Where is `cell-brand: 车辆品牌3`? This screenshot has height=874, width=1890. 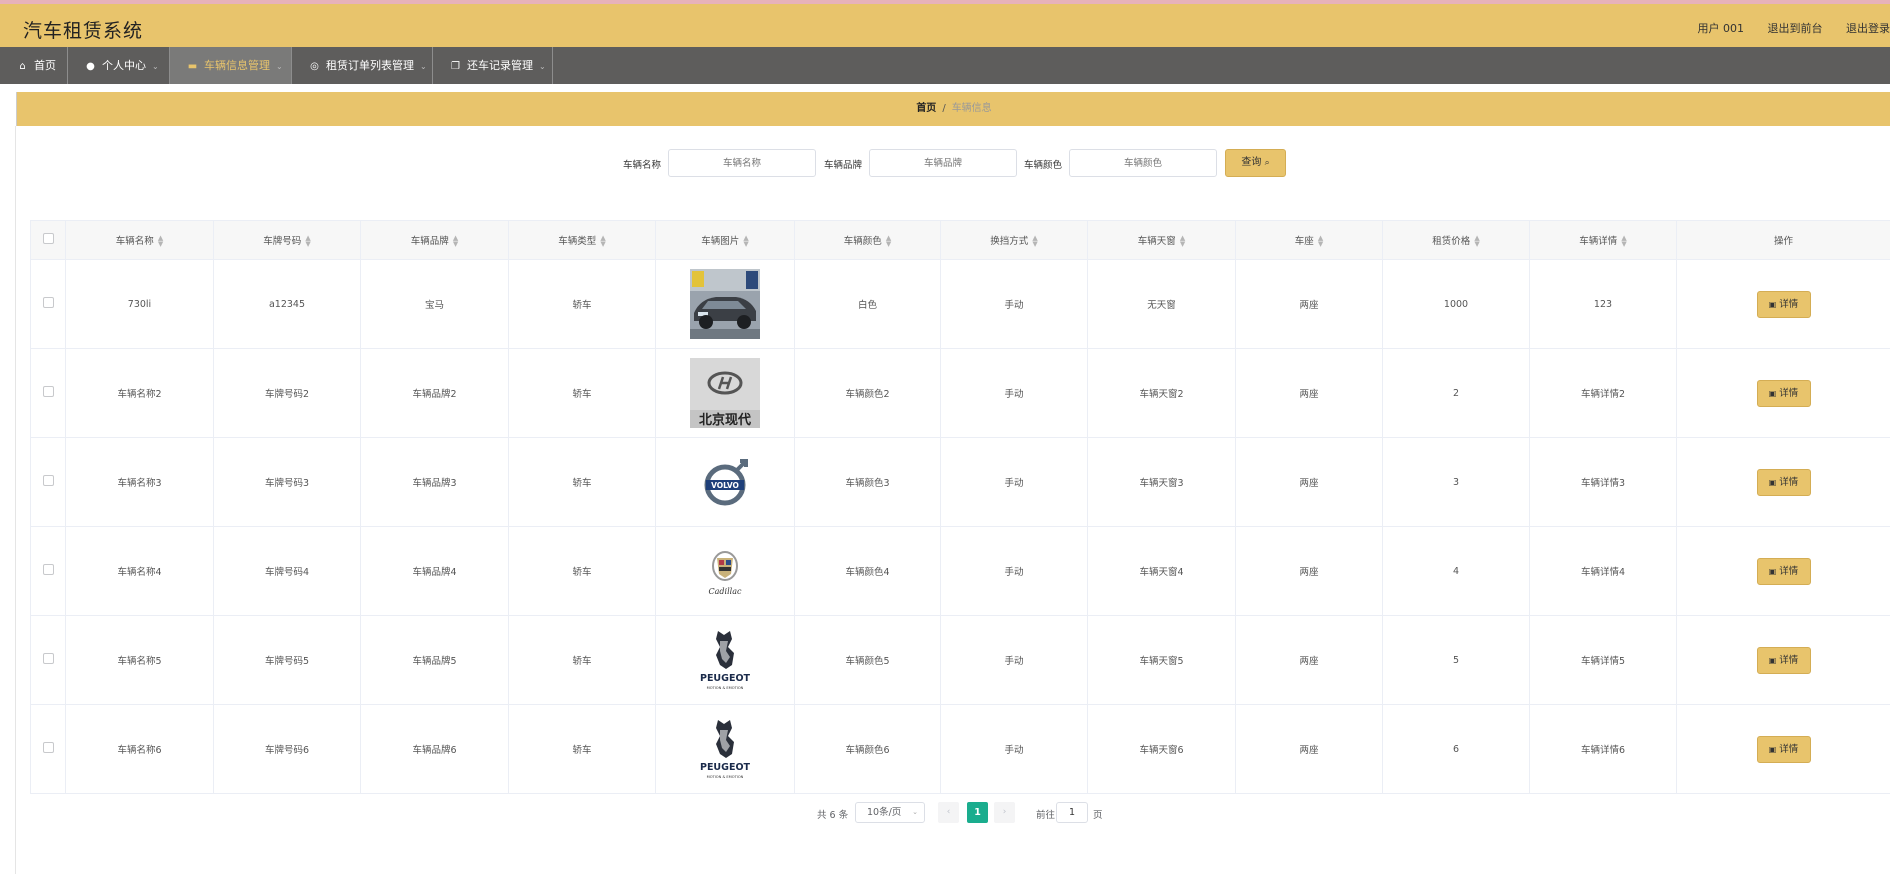
cell-brand: 车辆品牌3 is located at coordinates (434, 482).